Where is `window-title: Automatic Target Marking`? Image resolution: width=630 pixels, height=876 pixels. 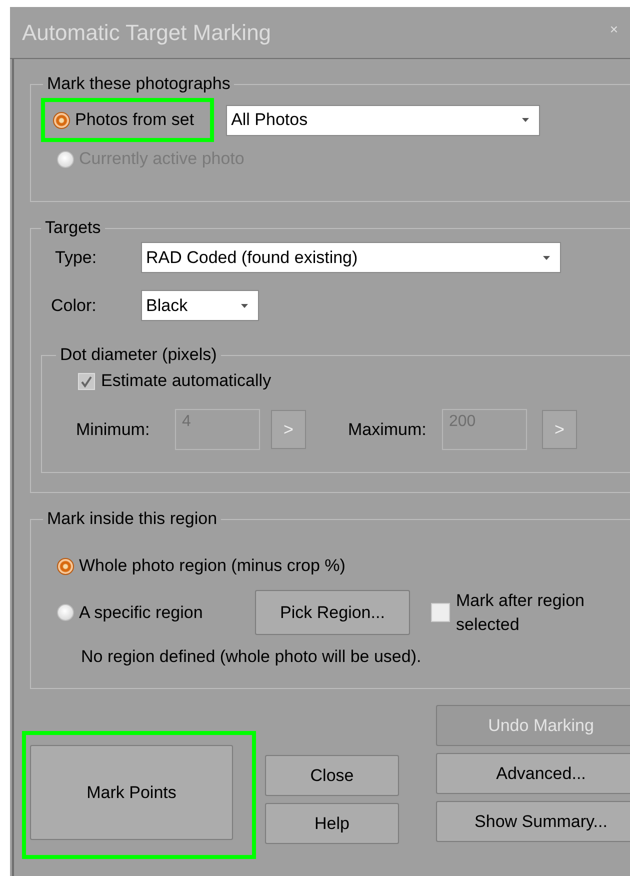
window-title: Automatic Target Marking is located at coordinates (147, 33).